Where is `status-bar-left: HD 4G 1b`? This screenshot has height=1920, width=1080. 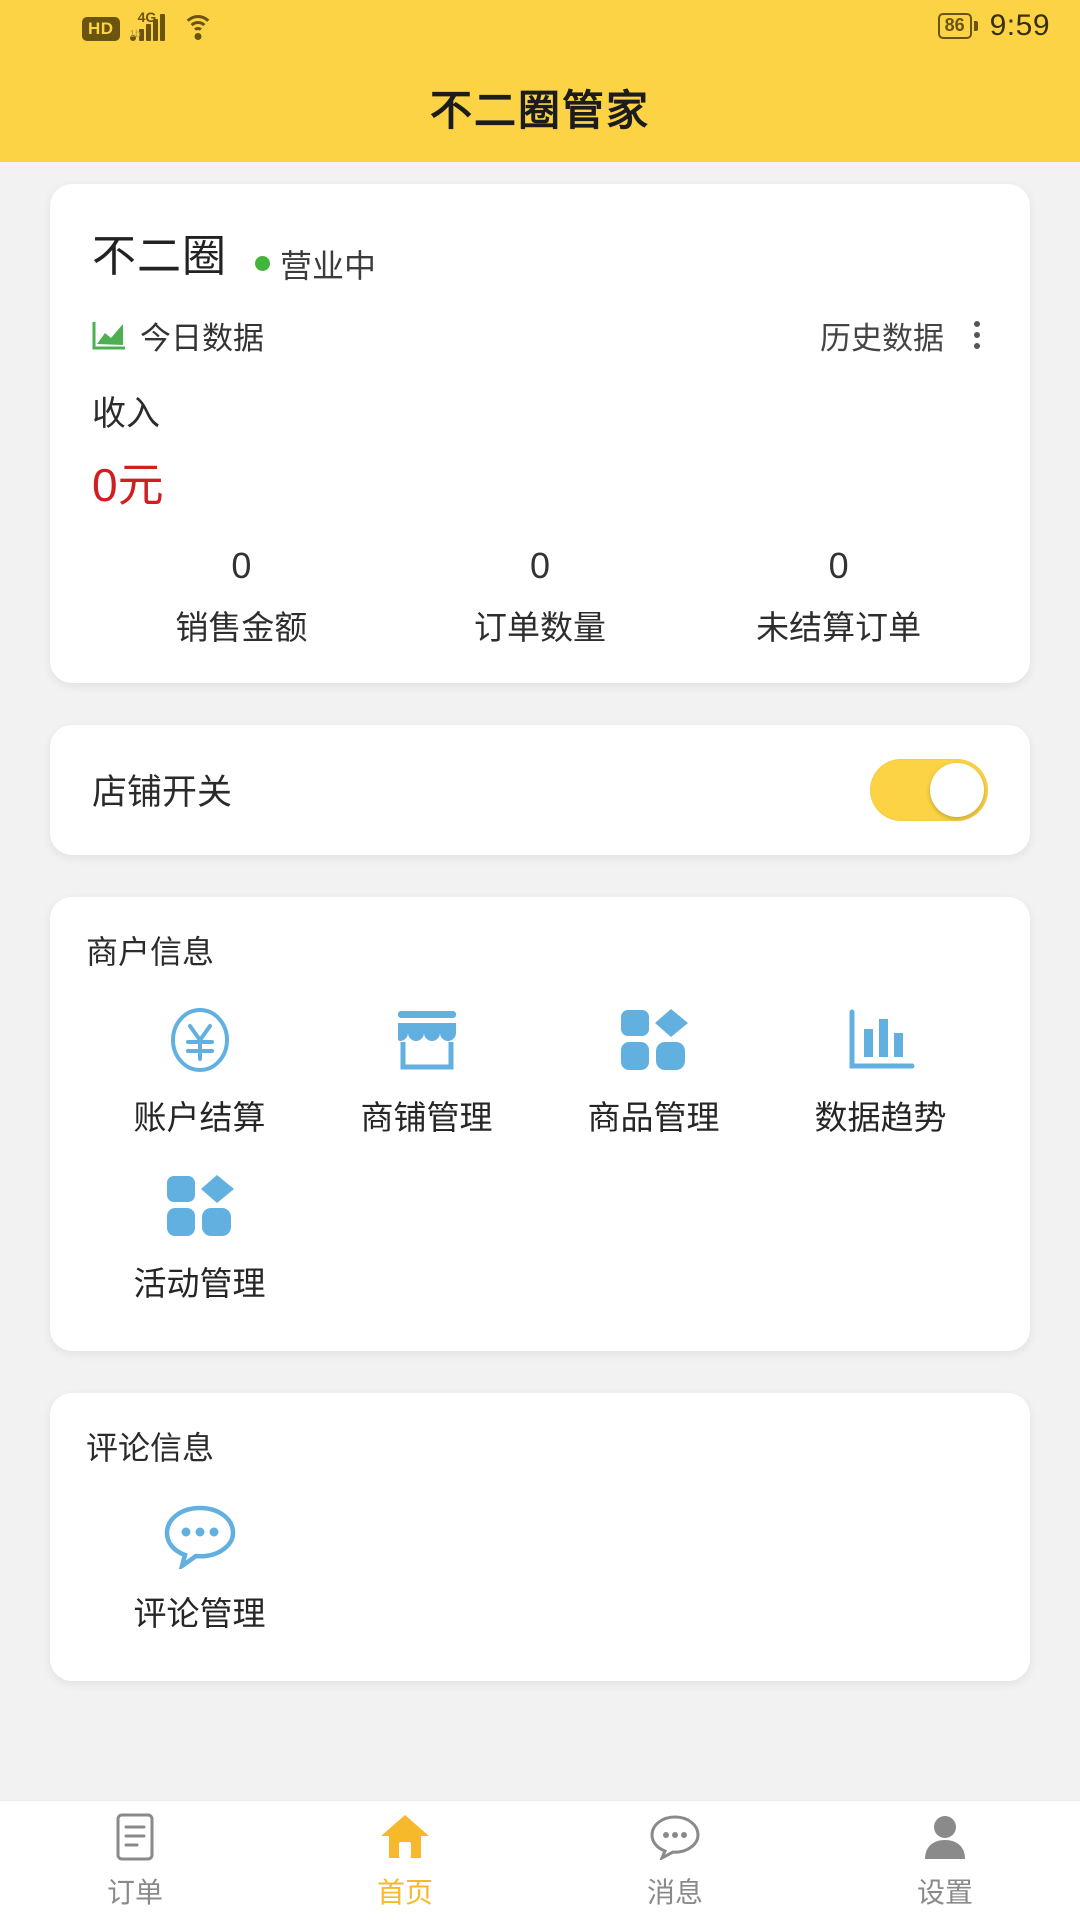 status-bar-left: HD 4G 1b is located at coordinates (148, 25).